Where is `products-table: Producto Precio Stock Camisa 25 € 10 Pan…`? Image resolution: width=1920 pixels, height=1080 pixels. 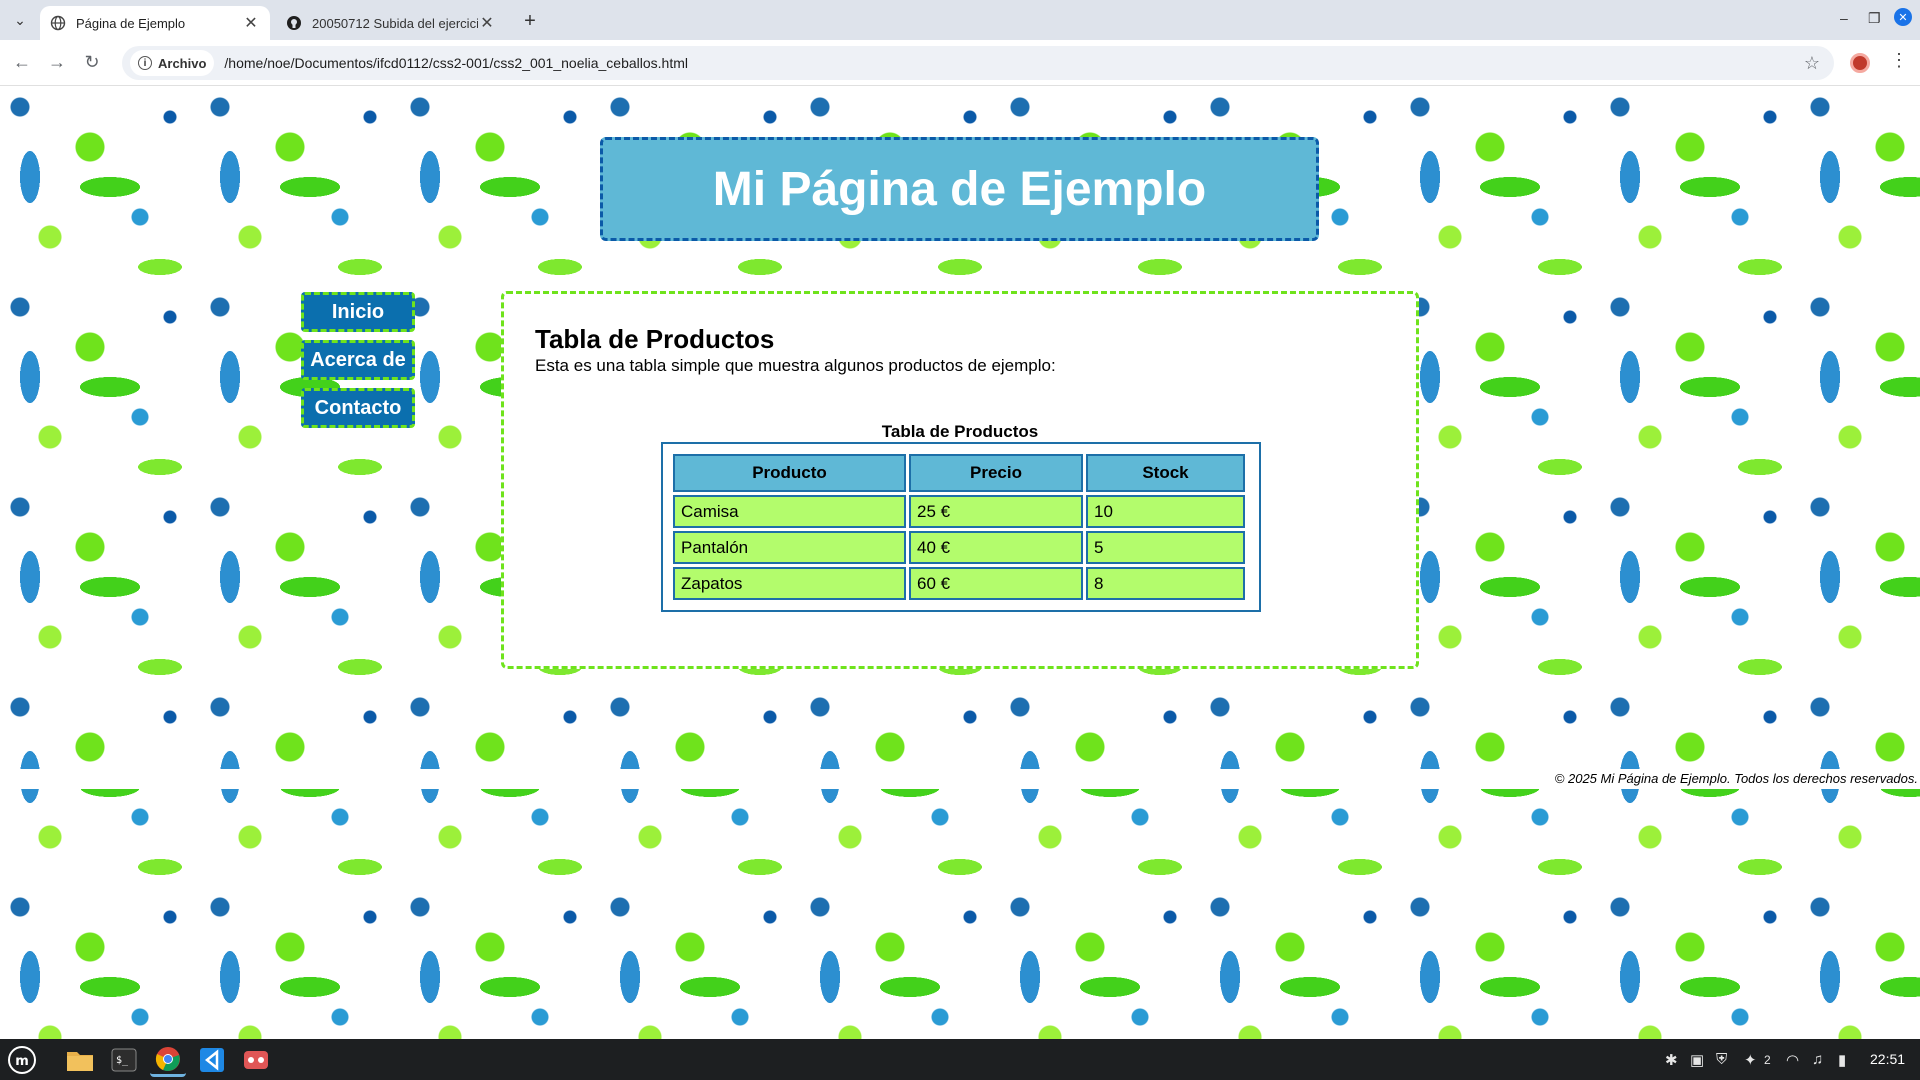 products-table: Producto Precio Stock Camisa 25 € 10 Pan… is located at coordinates (959, 527).